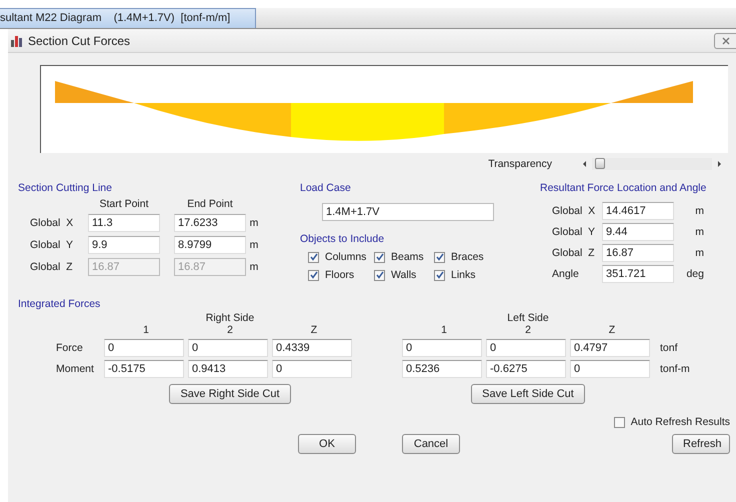  I want to click on row-label: Angle, so click(566, 274).